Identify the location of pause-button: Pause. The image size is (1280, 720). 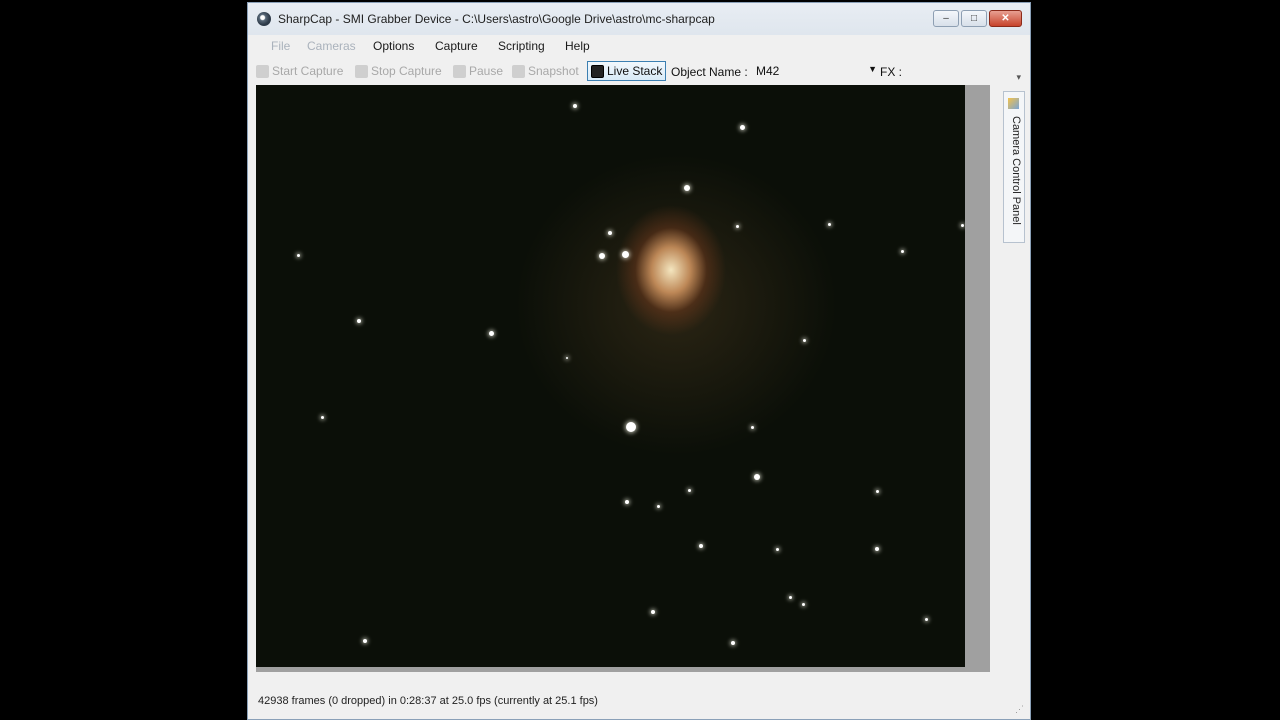
(478, 71).